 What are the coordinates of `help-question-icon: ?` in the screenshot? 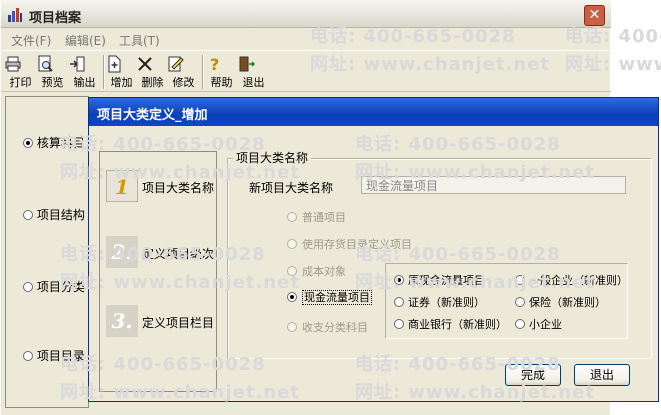 It's located at (214, 64).